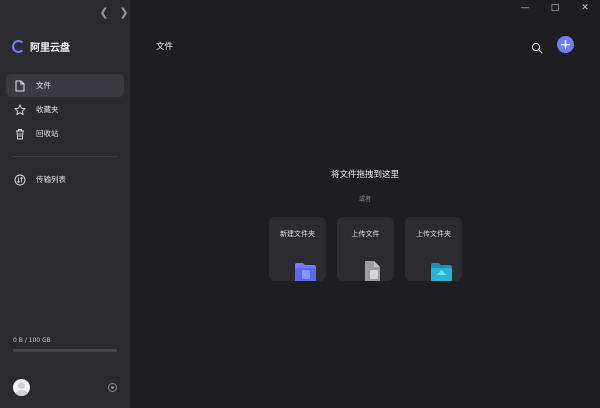  I want to click on search-icon, so click(537, 46).